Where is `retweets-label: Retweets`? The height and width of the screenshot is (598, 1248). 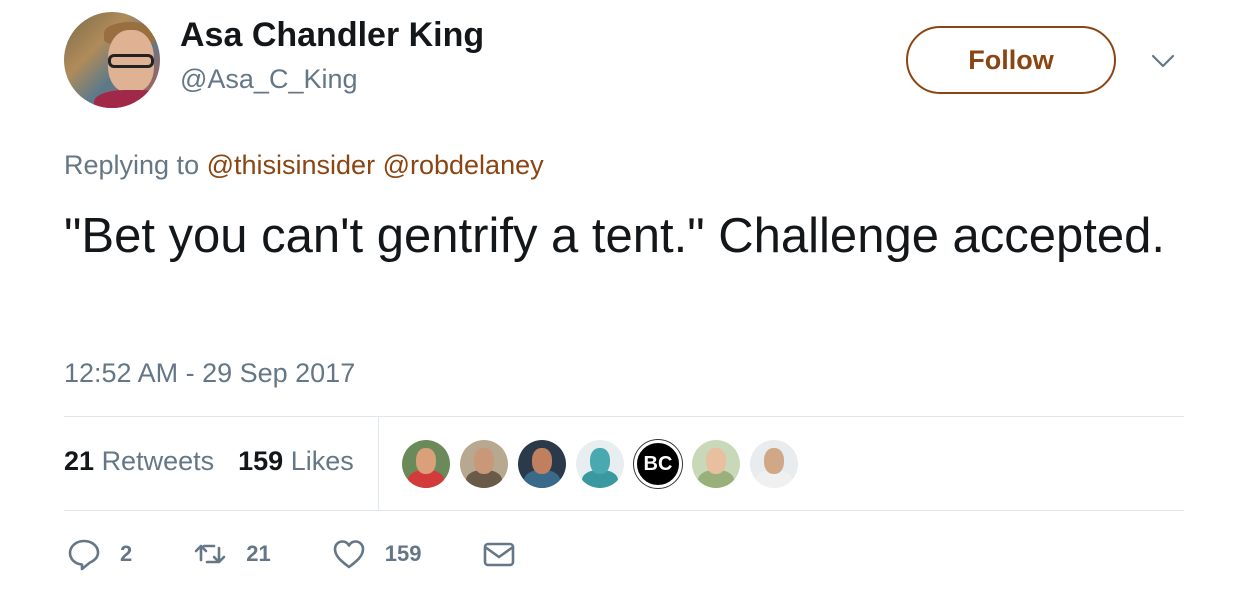 retweets-label: Retweets is located at coordinates (158, 461).